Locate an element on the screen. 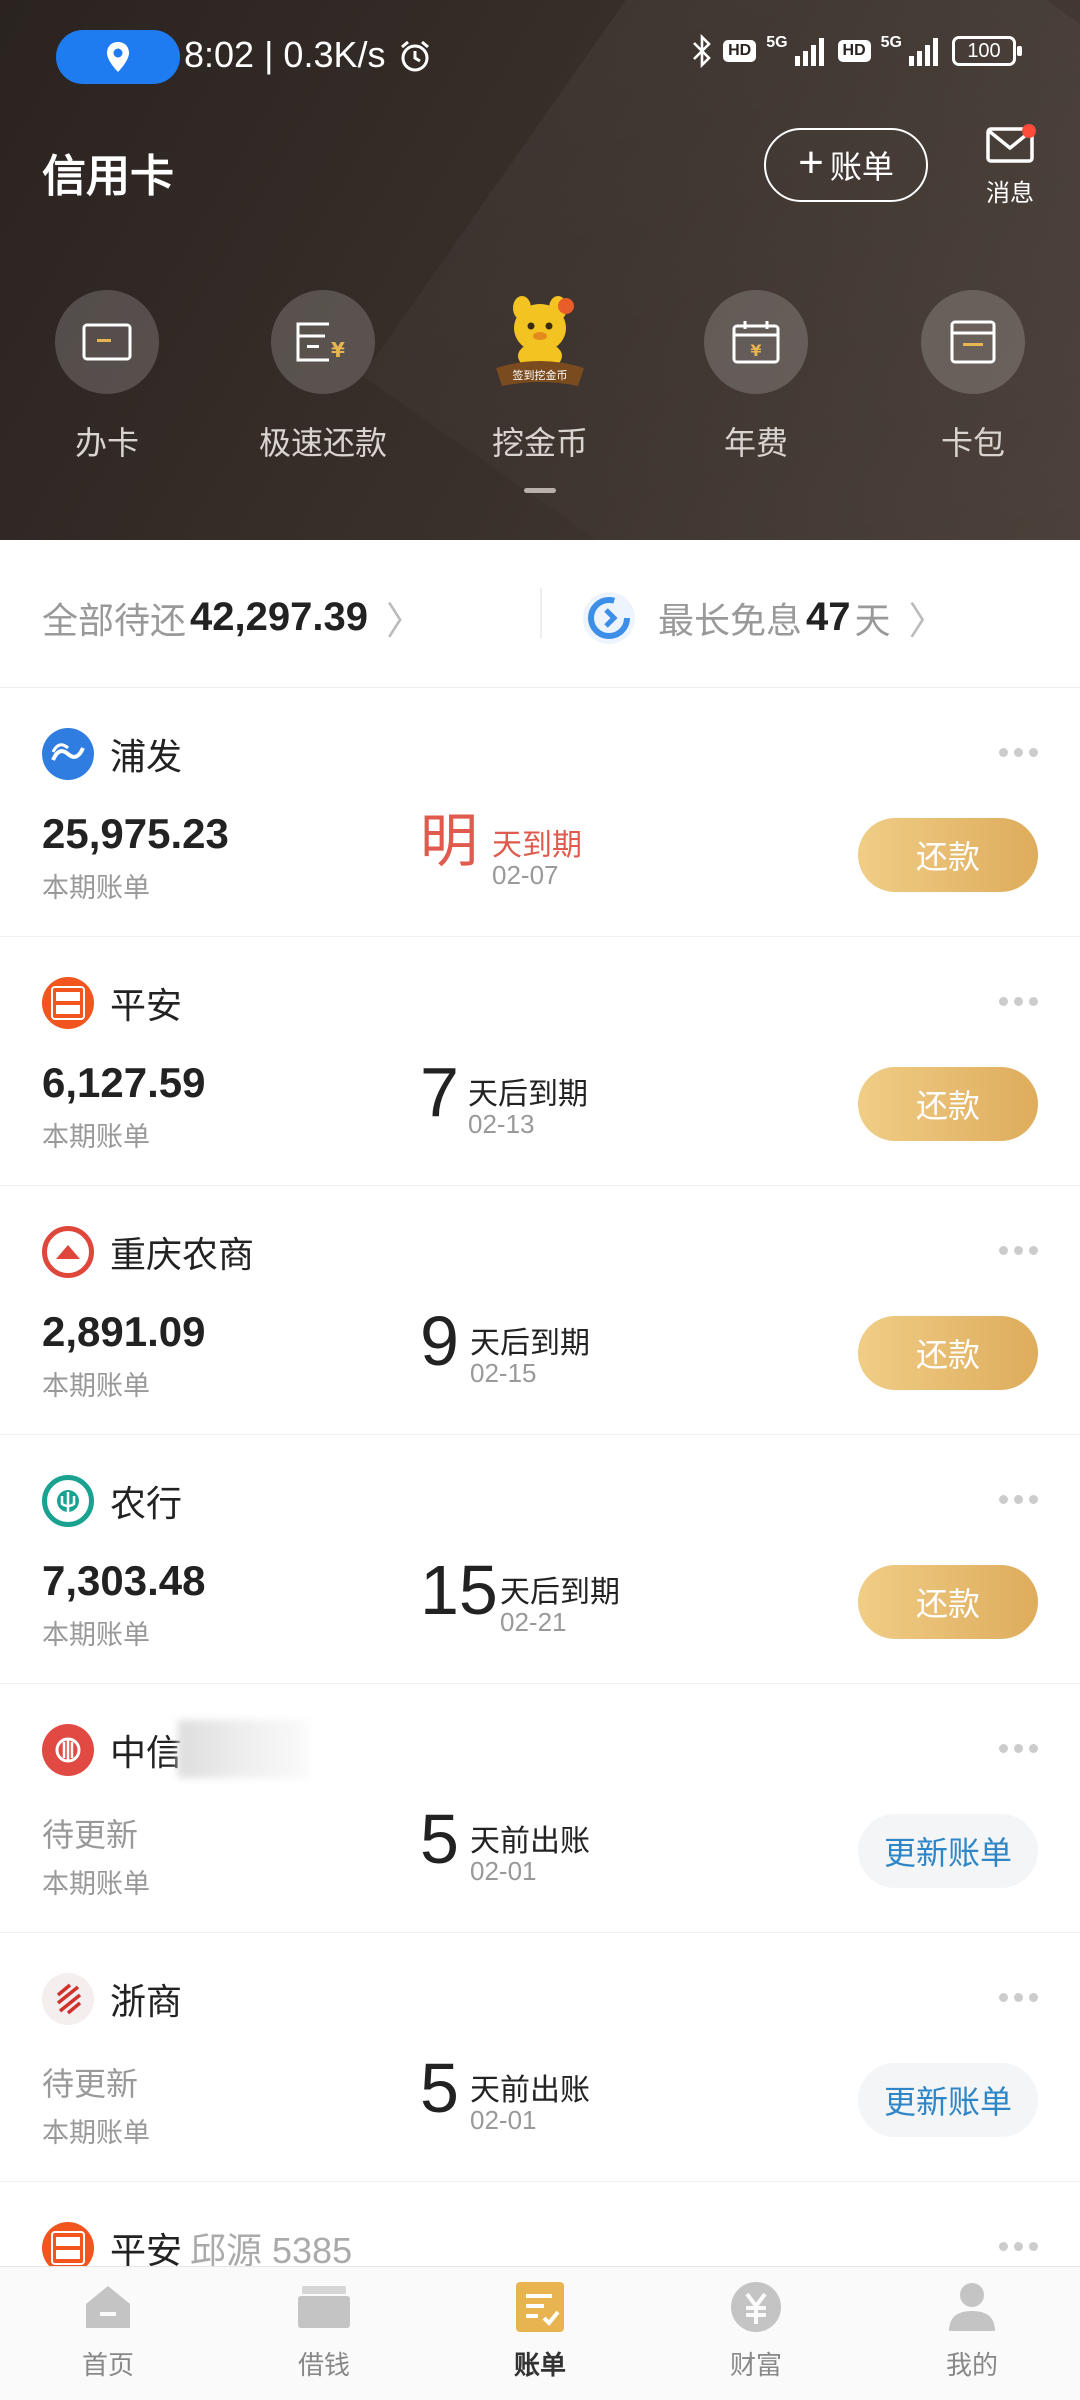 This screenshot has height=2400, width=1080. messages-button: 消息 is located at coordinates (1010, 166).